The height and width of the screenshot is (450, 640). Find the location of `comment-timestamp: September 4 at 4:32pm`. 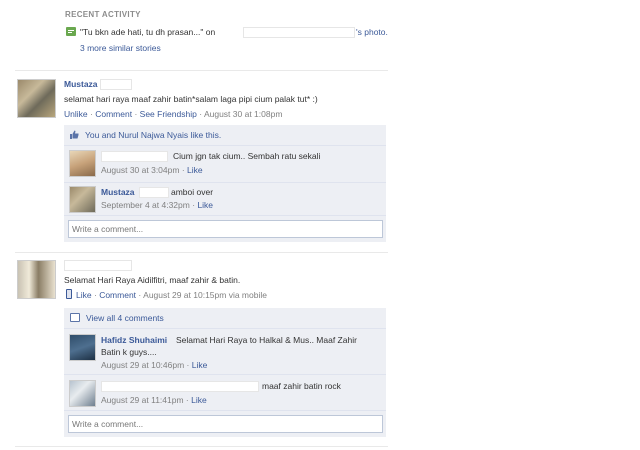

comment-timestamp: September 4 at 4:32pm is located at coordinates (145, 205).